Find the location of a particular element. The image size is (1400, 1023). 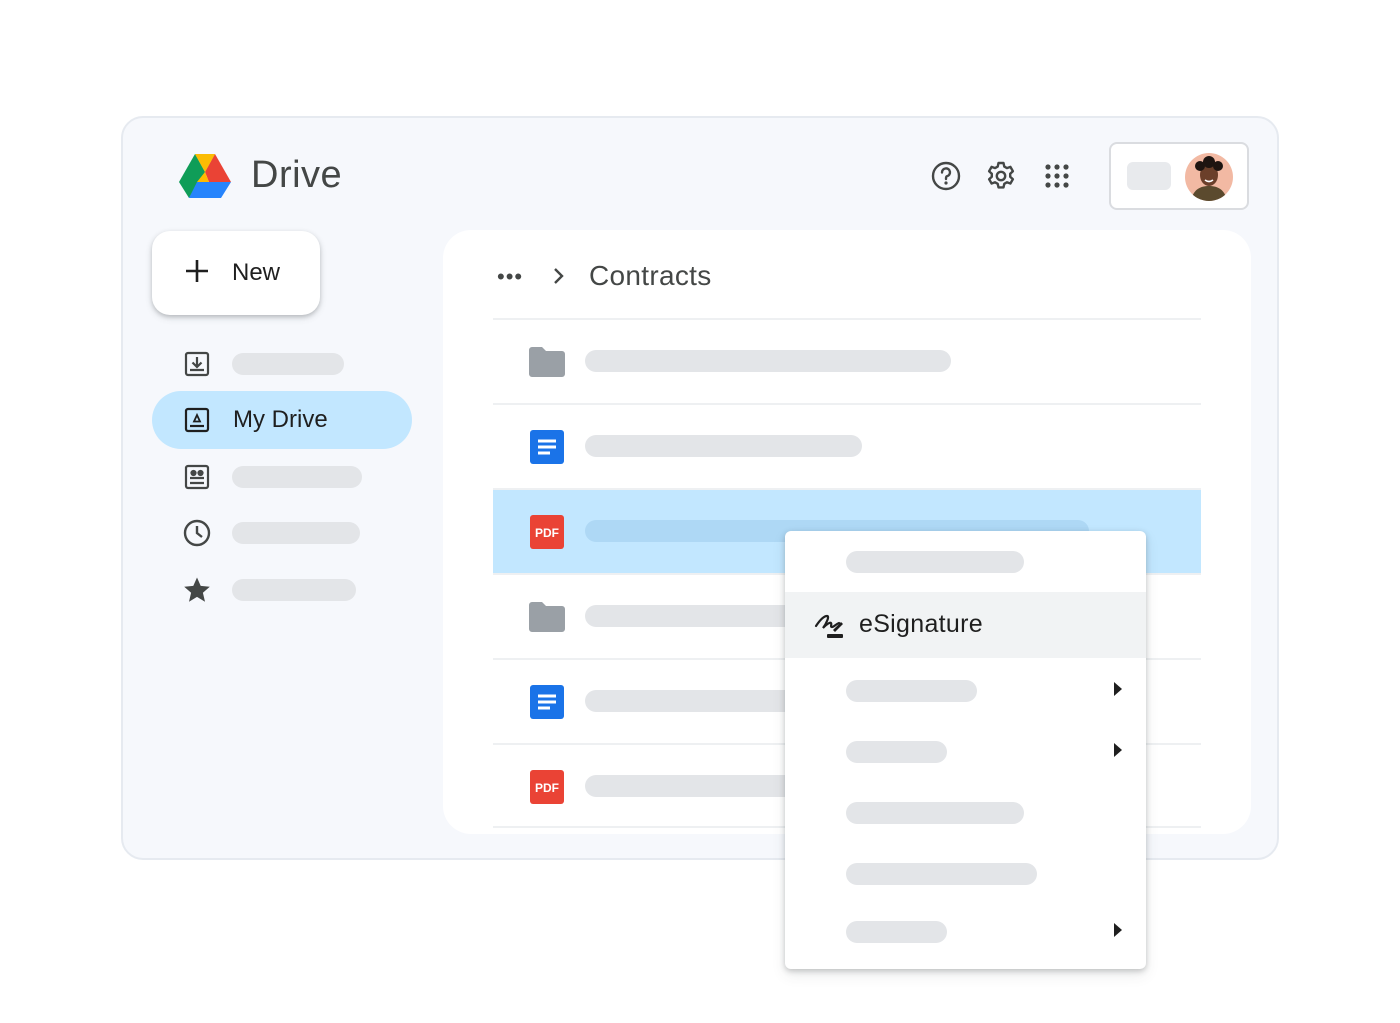

account-name-placeholder is located at coordinates (1149, 176).